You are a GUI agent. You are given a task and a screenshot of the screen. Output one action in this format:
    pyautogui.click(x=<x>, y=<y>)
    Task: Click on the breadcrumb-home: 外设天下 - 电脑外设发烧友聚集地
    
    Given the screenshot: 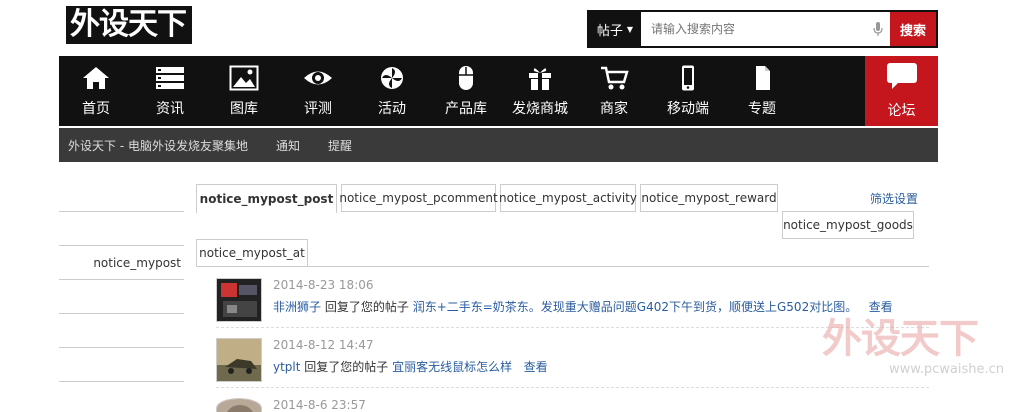 What is the action you would take?
    pyautogui.click(x=158, y=145)
    